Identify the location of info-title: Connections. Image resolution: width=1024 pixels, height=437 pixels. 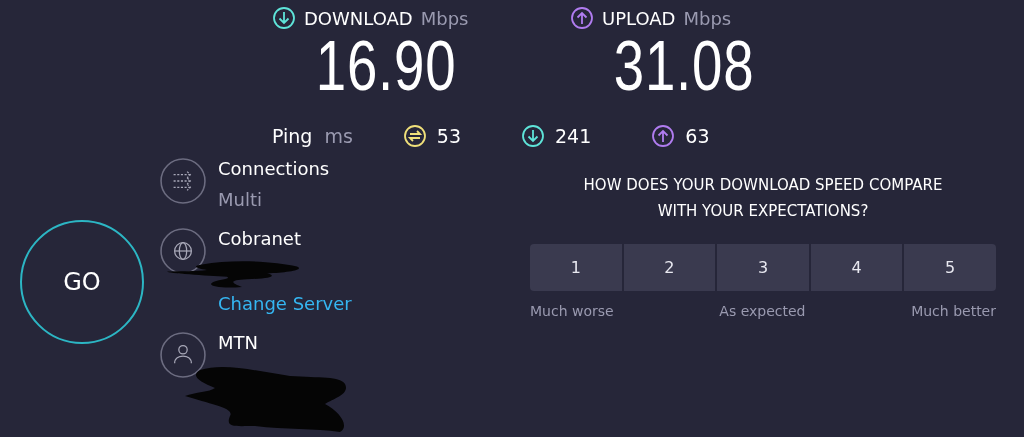
(274, 168).